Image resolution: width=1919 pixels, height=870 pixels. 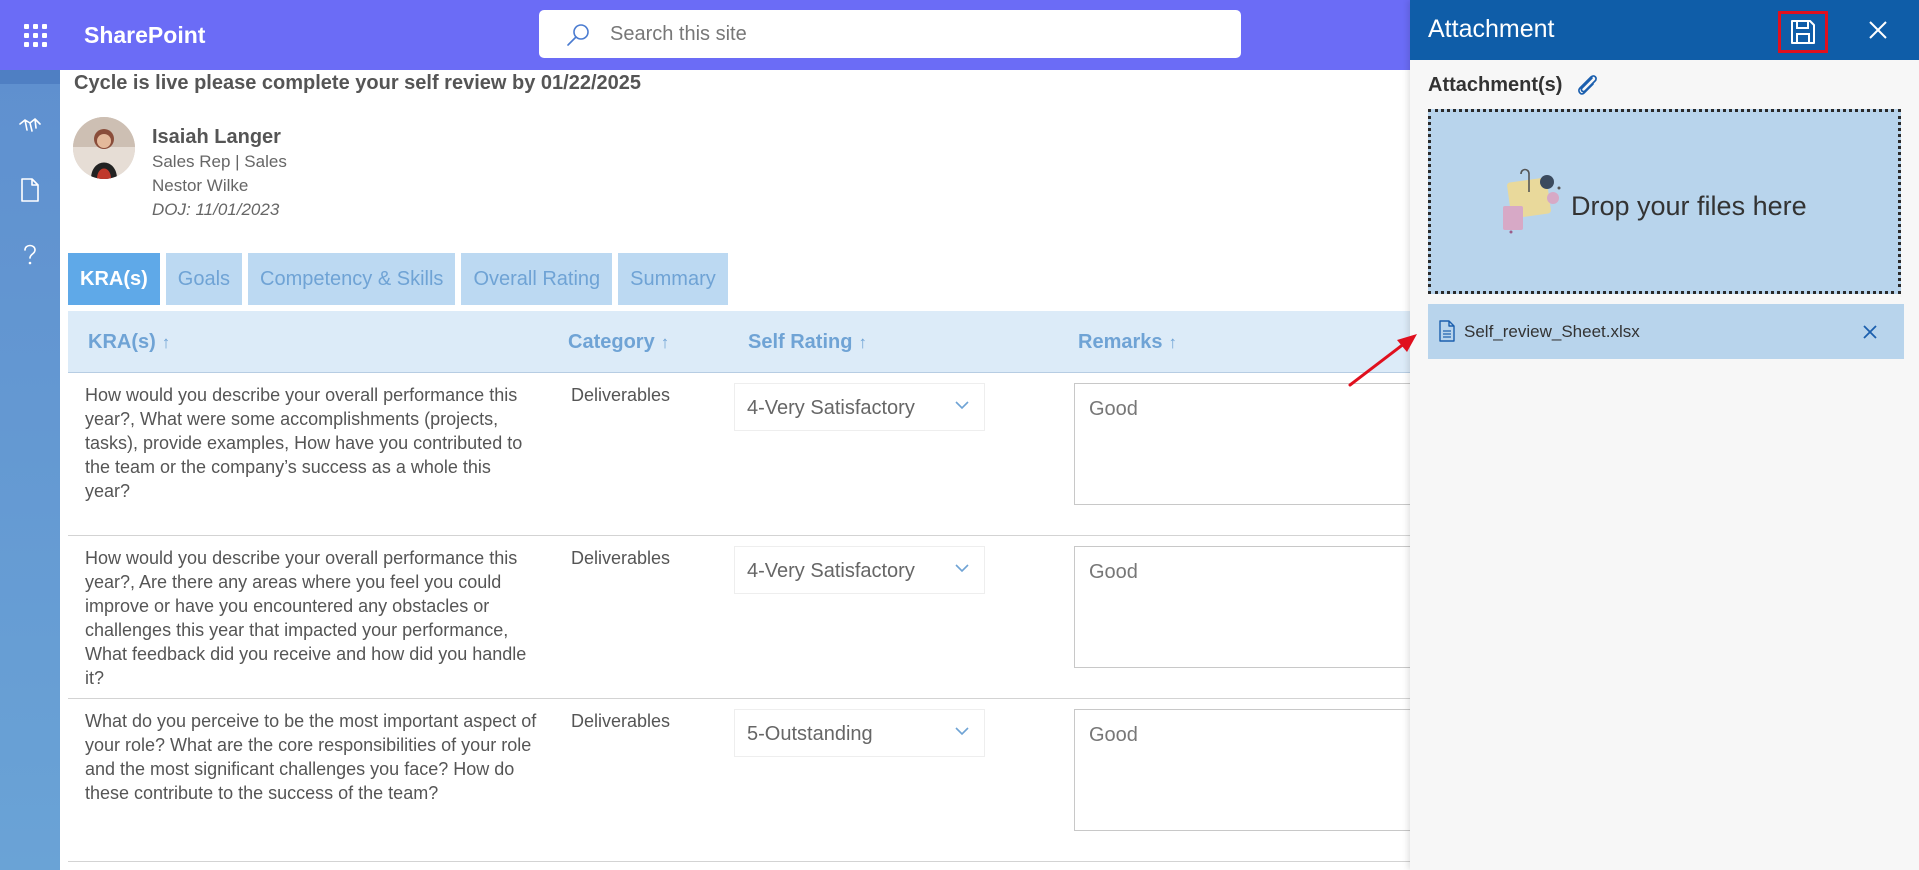 What do you see at coordinates (352, 279) in the screenshot?
I see `tab-competency-skills: Competency & Skills` at bounding box center [352, 279].